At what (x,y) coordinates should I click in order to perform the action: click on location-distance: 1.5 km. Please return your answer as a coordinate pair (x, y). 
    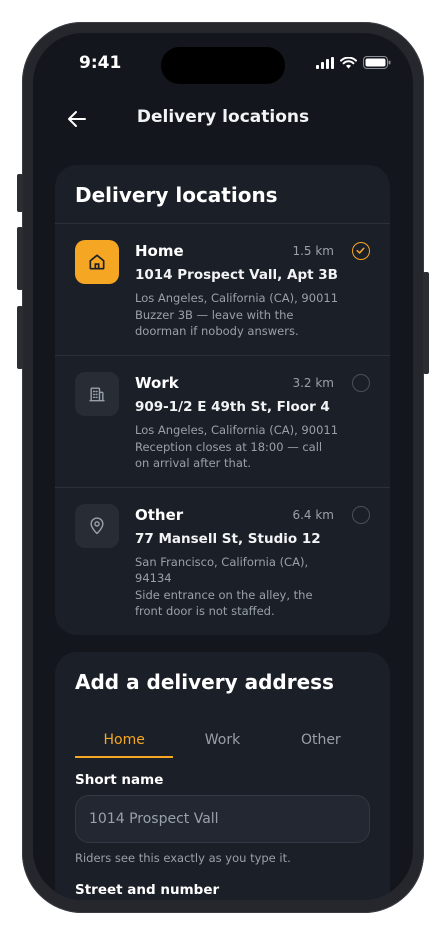
    Looking at the image, I should click on (313, 251).